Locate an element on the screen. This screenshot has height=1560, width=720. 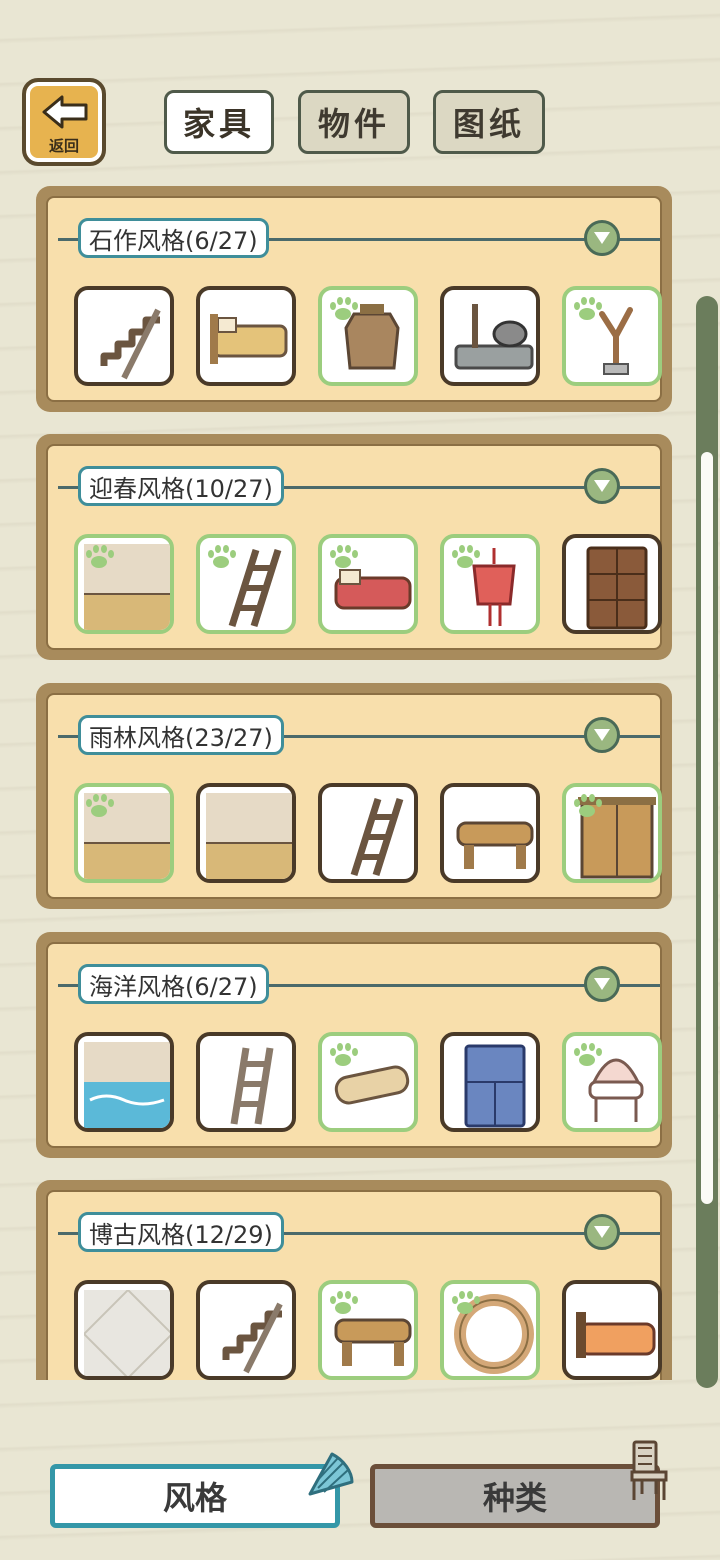
category-panel: 雨林风格(23/27) is located at coordinates (354, 796).